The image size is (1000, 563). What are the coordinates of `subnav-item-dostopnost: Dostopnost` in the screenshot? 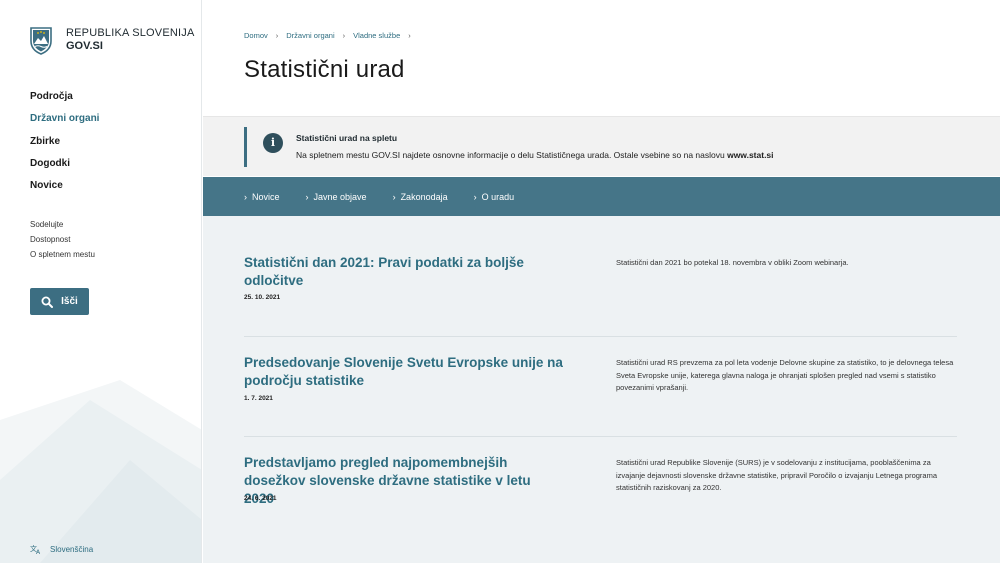 It's located at (62, 242).